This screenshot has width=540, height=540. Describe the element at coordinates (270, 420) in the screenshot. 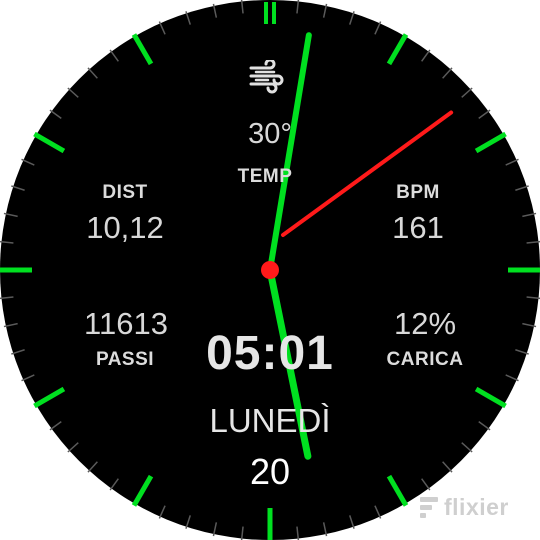

I see `day-name: LUNEDÌ` at that location.